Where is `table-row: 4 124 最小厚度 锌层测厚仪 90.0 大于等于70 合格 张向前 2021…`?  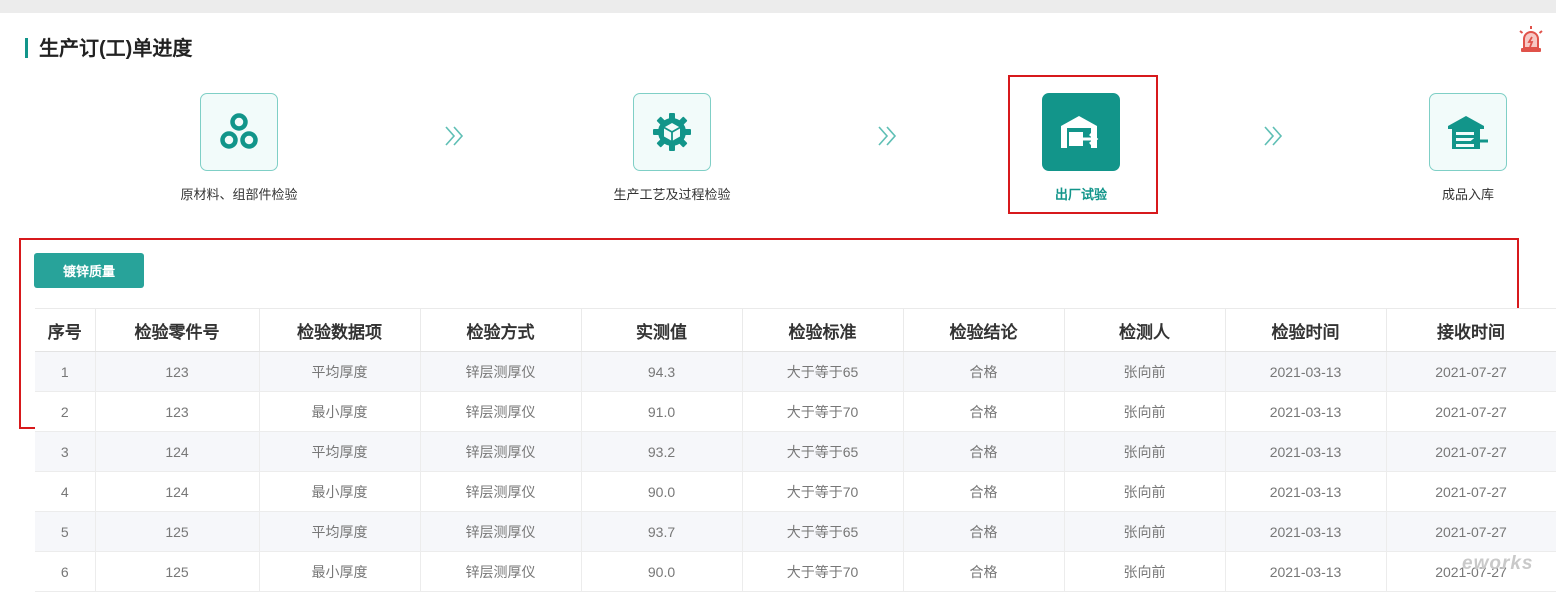 table-row: 4 124 最小厚度 锌层测厚仪 90.0 大于等于70 合格 张向前 2021… is located at coordinates (795, 491).